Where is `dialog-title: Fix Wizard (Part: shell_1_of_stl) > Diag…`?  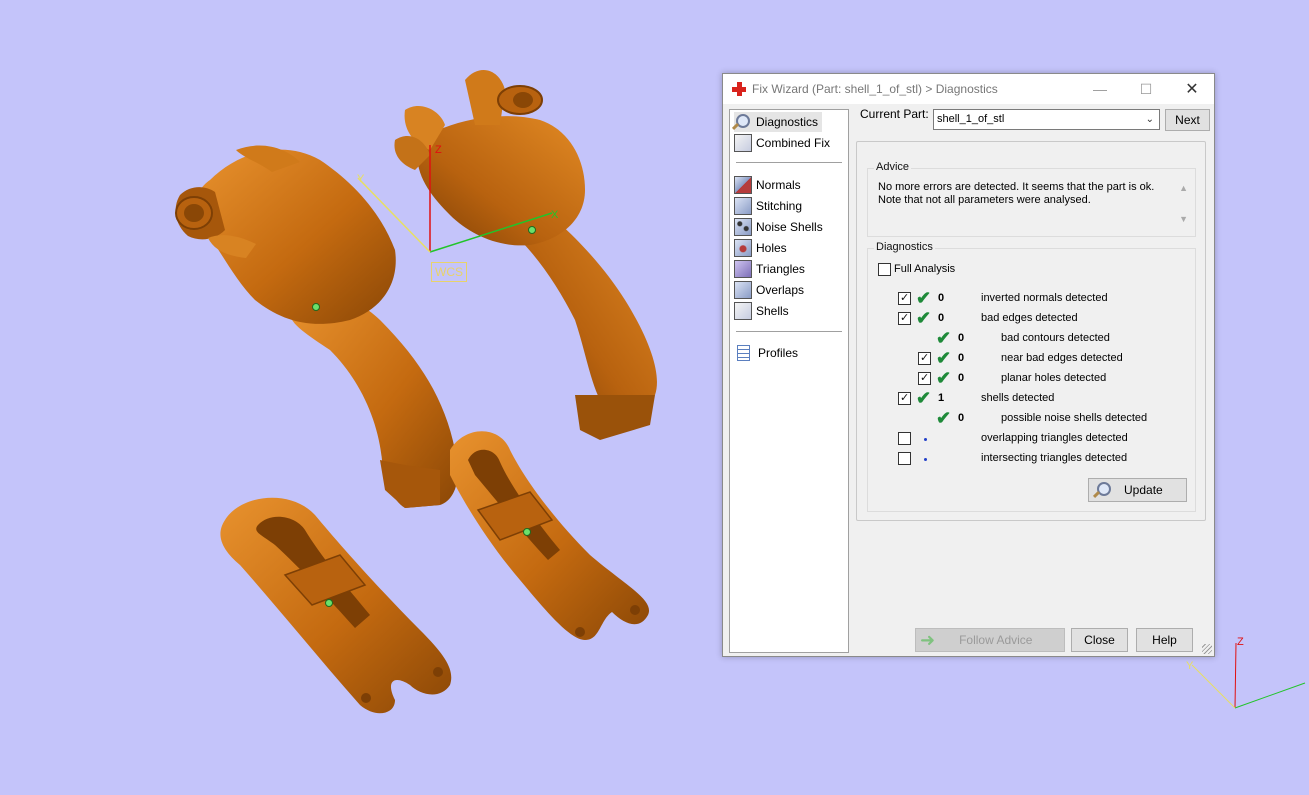 dialog-title: Fix Wizard (Part: shell_1_of_stl) > Diag… is located at coordinates (875, 89).